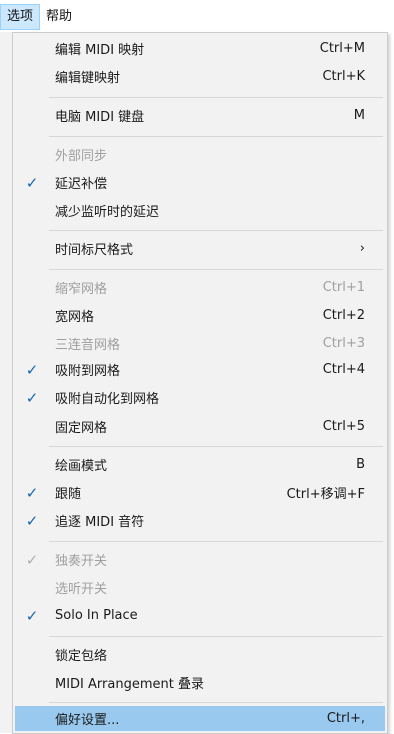 This screenshot has height=734, width=394. What do you see at coordinates (345, 718) in the screenshot?
I see `menu-item-shortcut: Ctrl+,` at bounding box center [345, 718].